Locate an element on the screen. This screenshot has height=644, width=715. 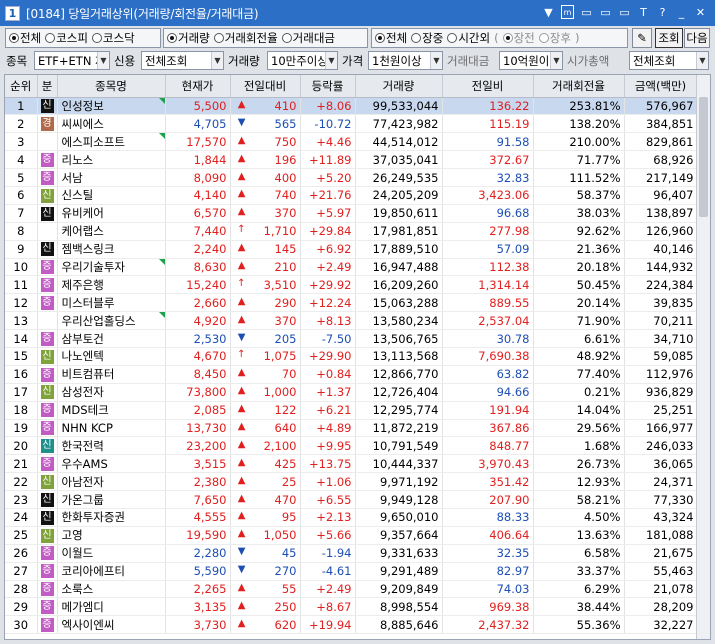
stock-name-cell: 우리기술투자 is located at coordinates (111, 267).